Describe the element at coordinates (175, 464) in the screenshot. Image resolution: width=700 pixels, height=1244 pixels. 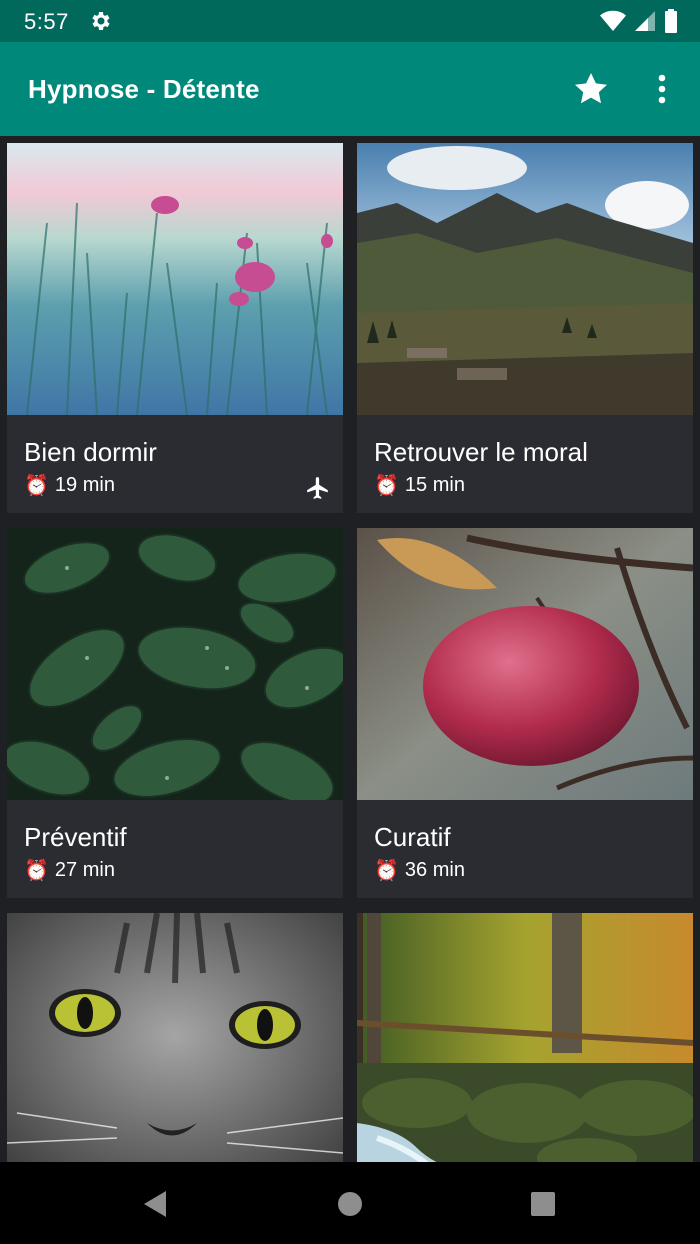
I see `card-footer: Bien dormir ⏰ 19 min` at that location.